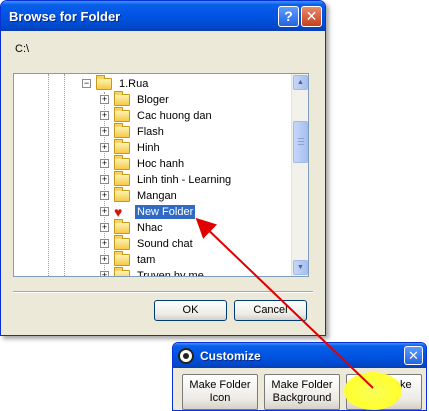 The image size is (429, 411). What do you see at coordinates (170, 273) in the screenshot?
I see `tree-node-label: Truyen hy me` at bounding box center [170, 273].